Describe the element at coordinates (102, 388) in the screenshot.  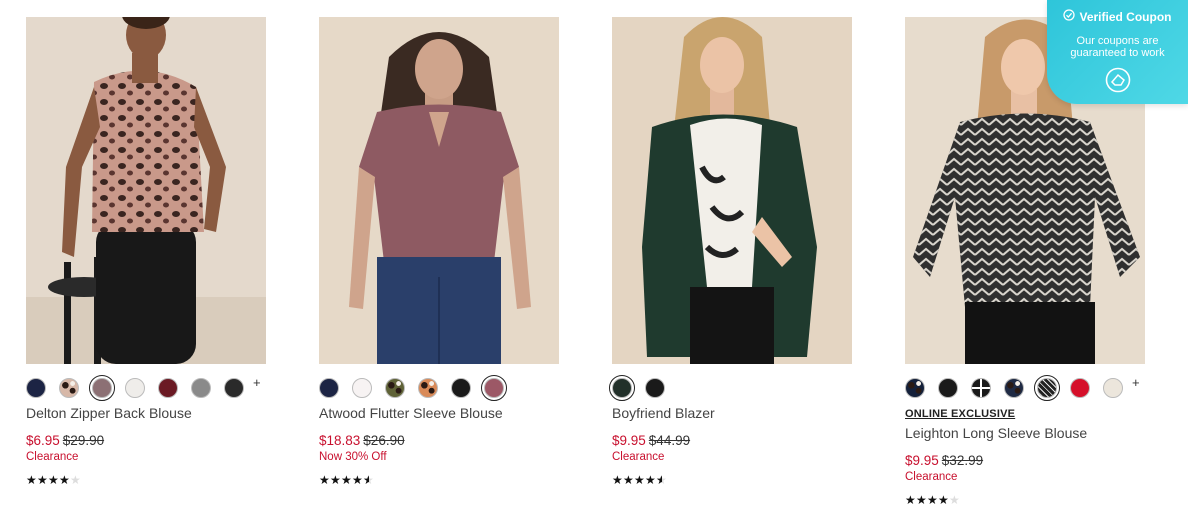
I see `mauve-swatch-icon` at that location.